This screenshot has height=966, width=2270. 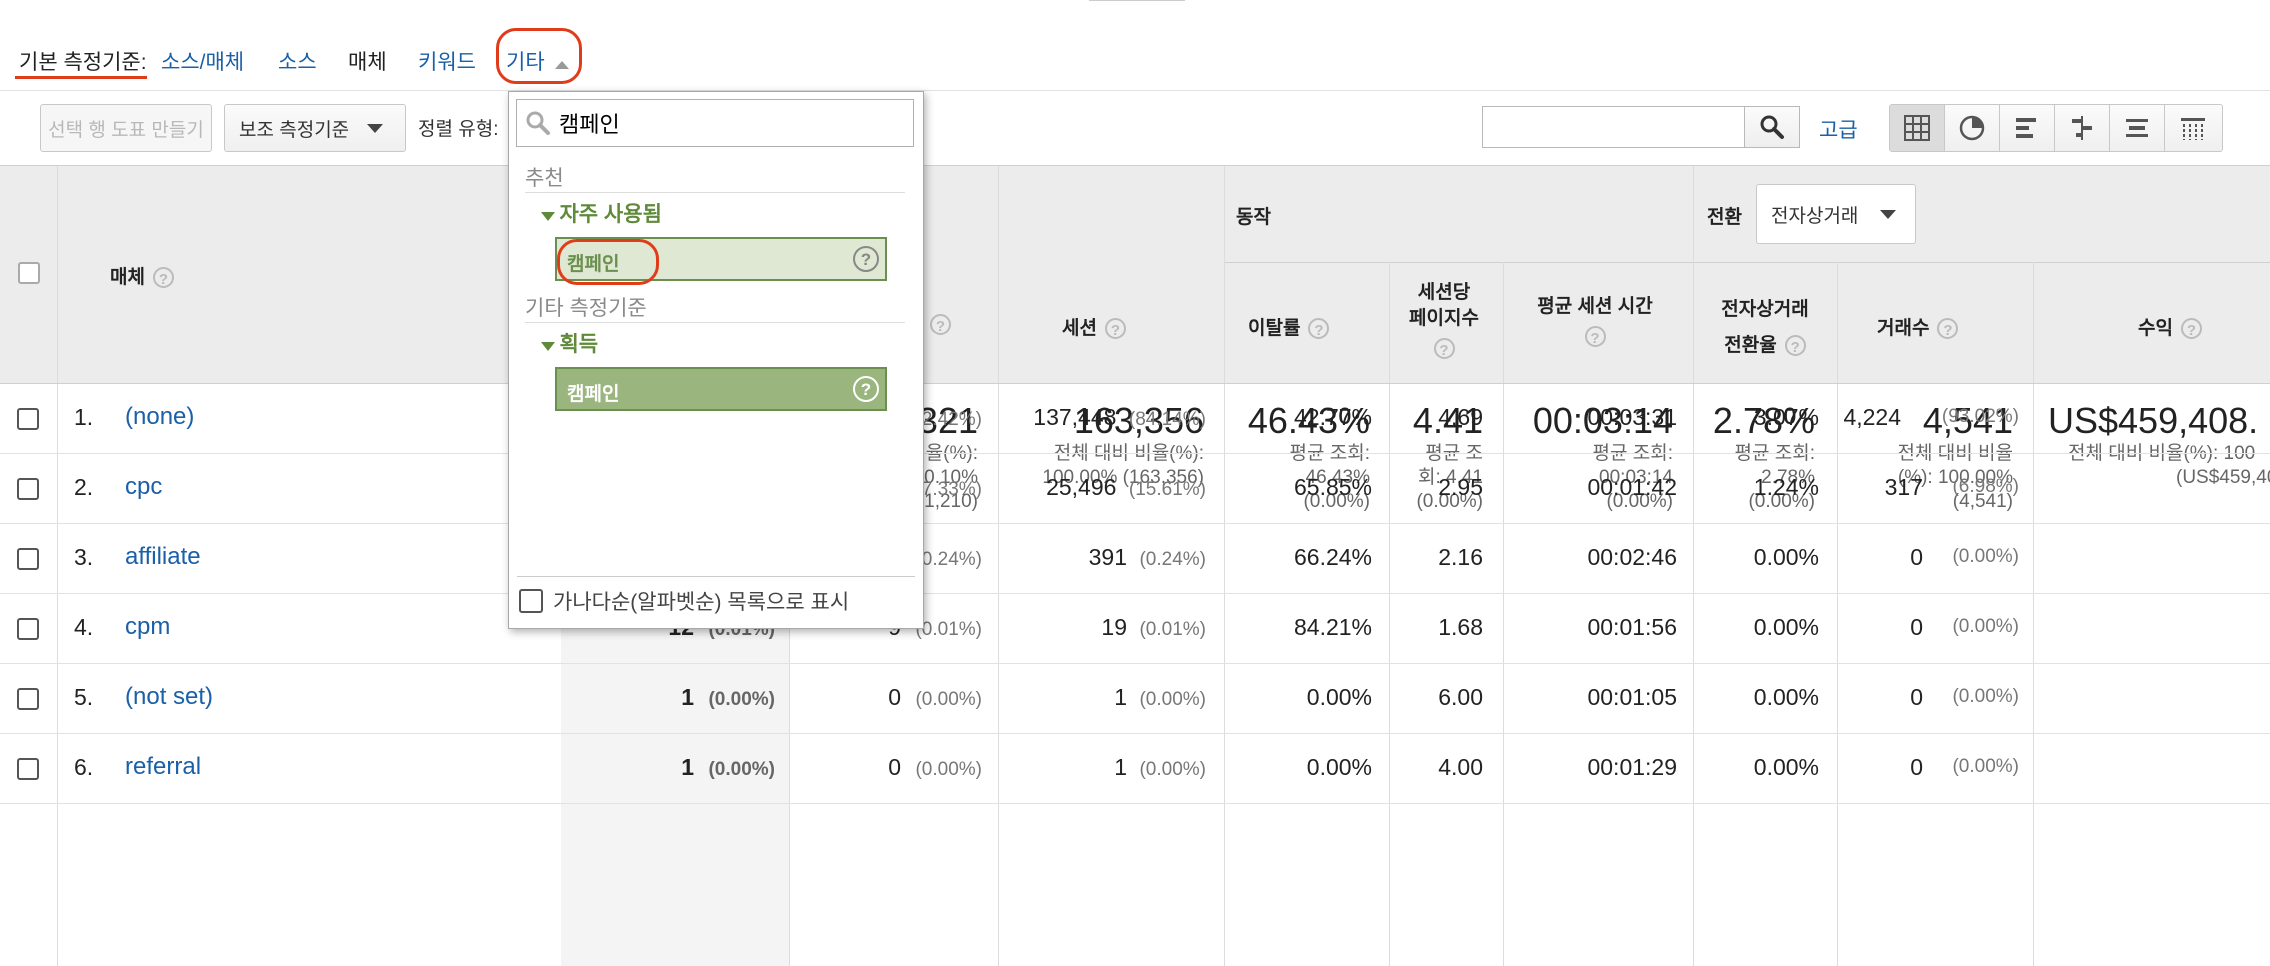 I want to click on toolbar-top-border, so click(x=1135, y=90).